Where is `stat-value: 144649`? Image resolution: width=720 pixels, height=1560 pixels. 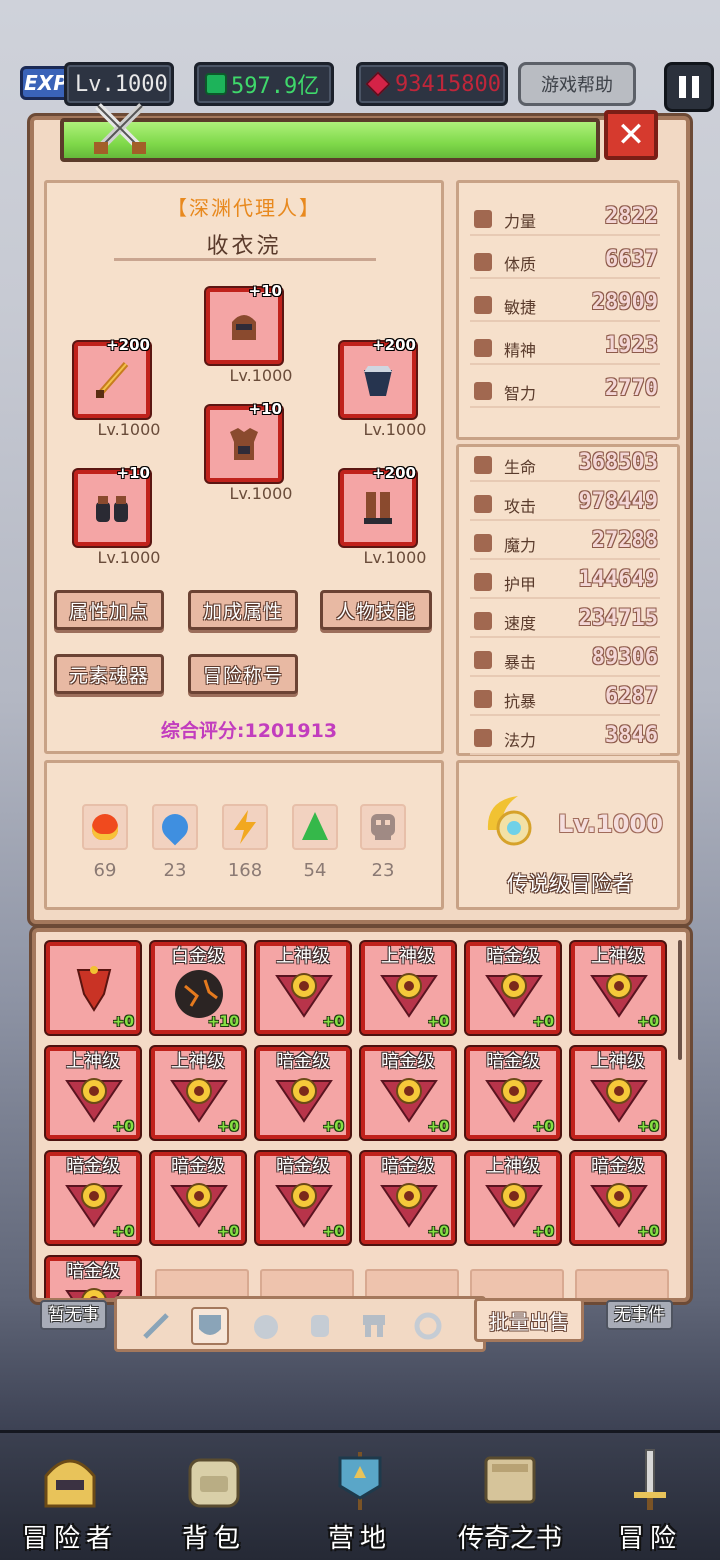
stat-value: 144649 is located at coordinates (618, 579).